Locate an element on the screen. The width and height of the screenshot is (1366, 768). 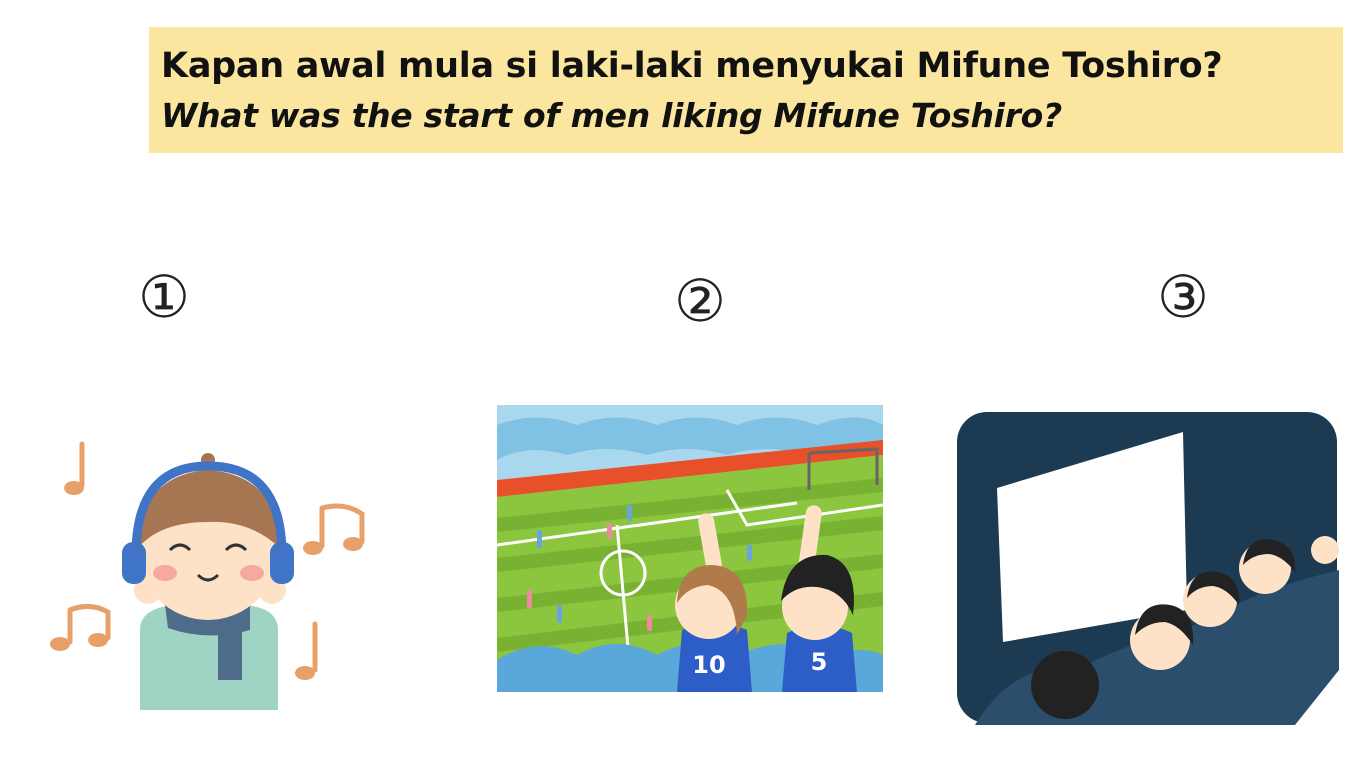
option-3-image is located at coordinates (1147, 567).